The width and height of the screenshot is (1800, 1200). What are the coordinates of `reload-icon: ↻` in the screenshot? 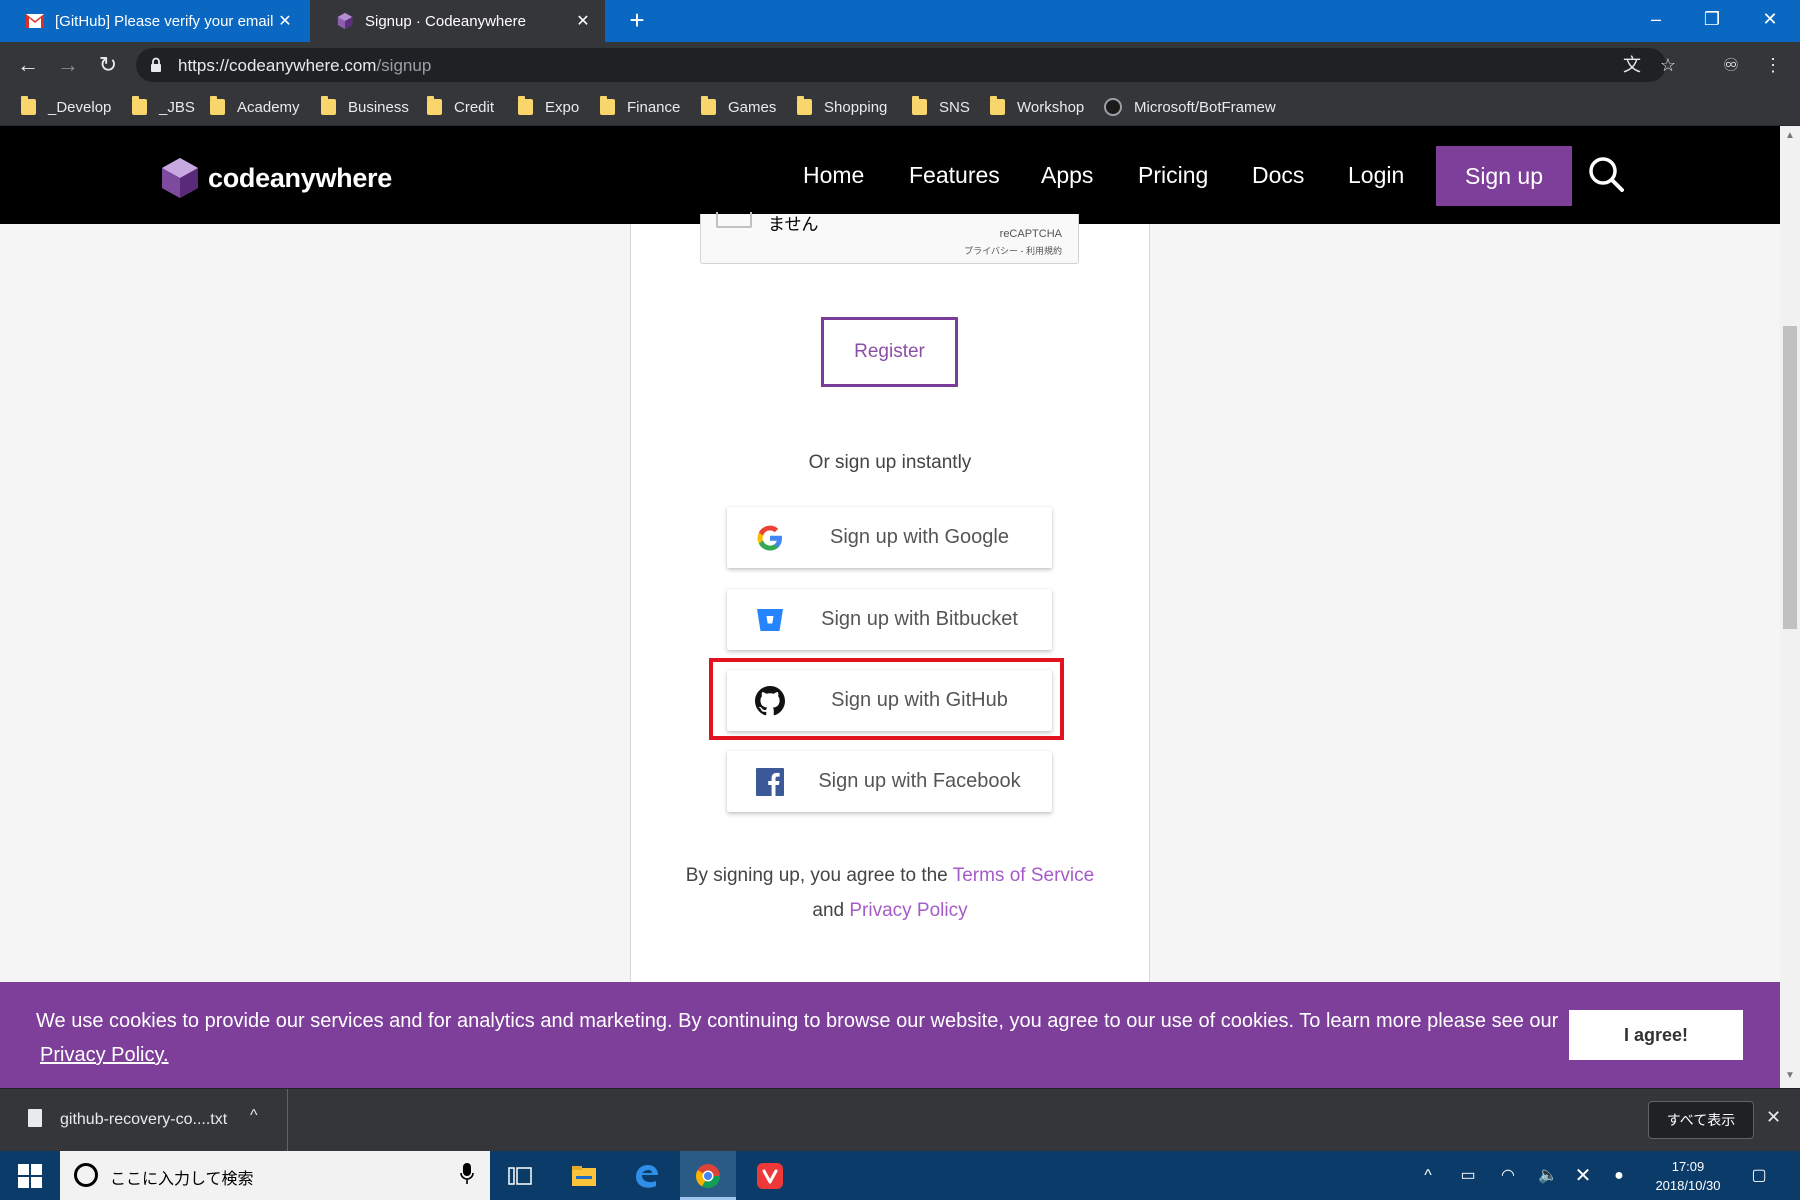 It's located at (108, 65).